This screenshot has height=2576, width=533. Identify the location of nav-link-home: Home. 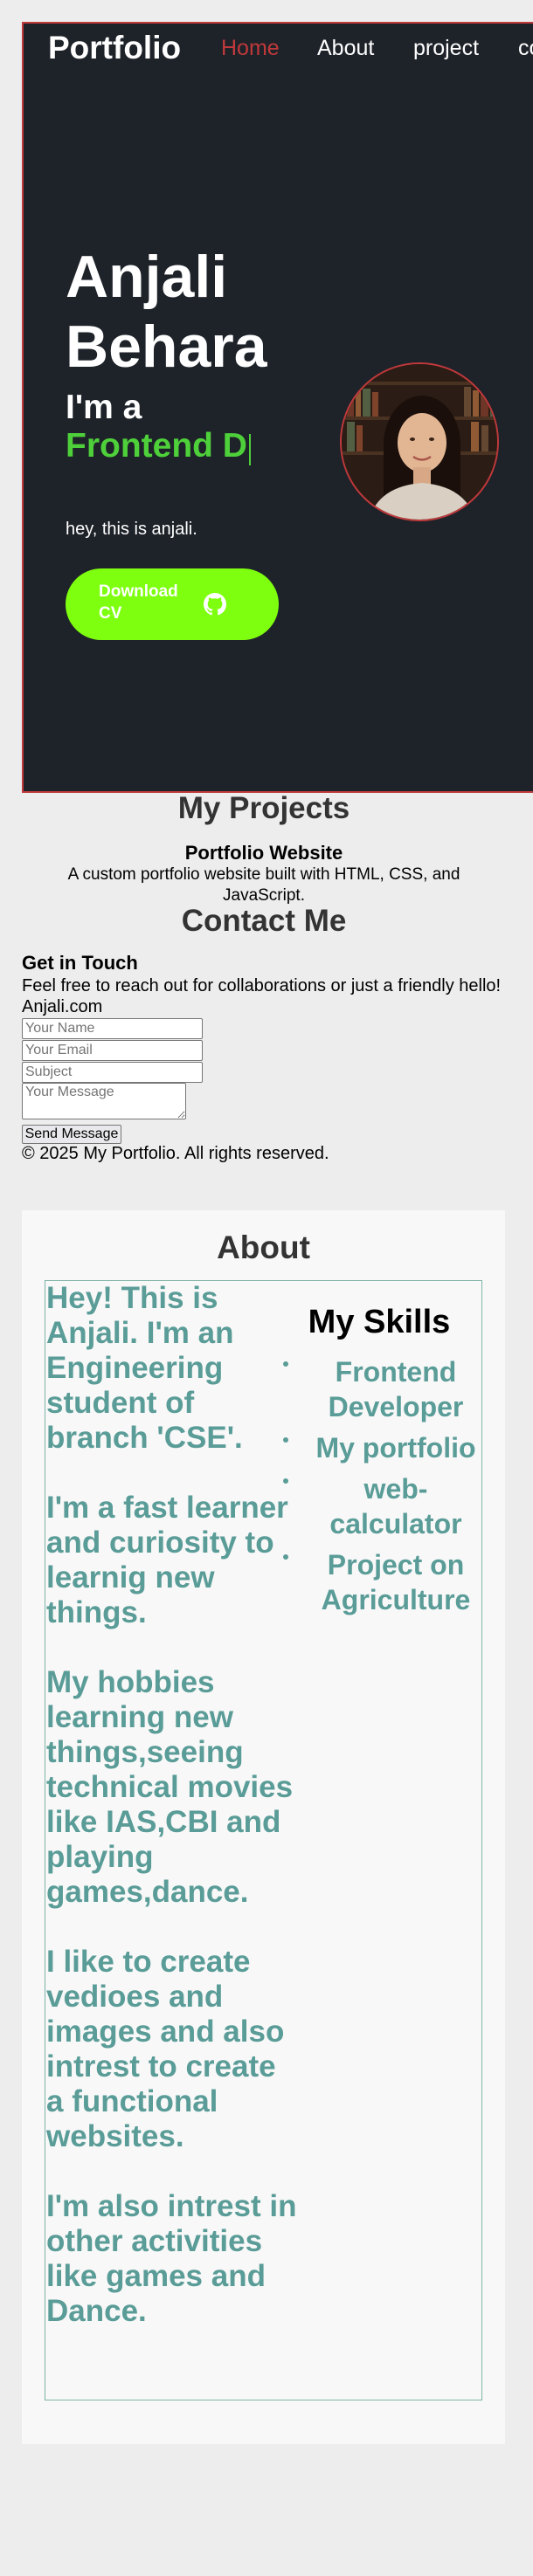
(251, 48).